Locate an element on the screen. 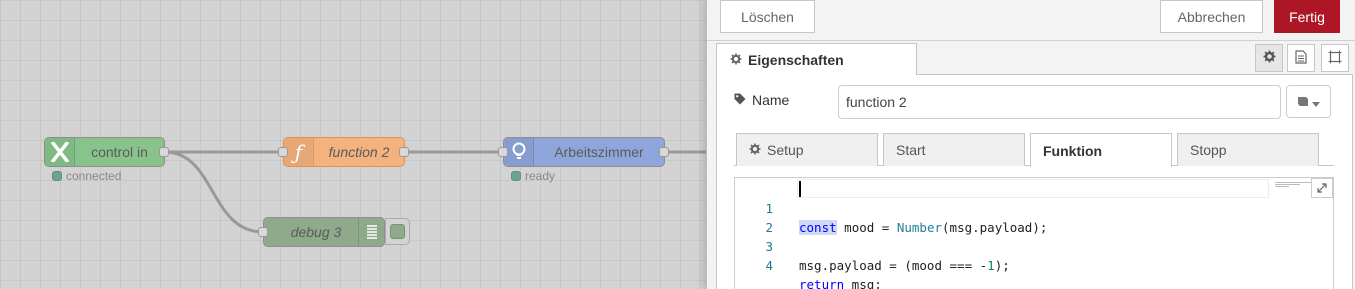  expand-icon is located at coordinates (1322, 188).